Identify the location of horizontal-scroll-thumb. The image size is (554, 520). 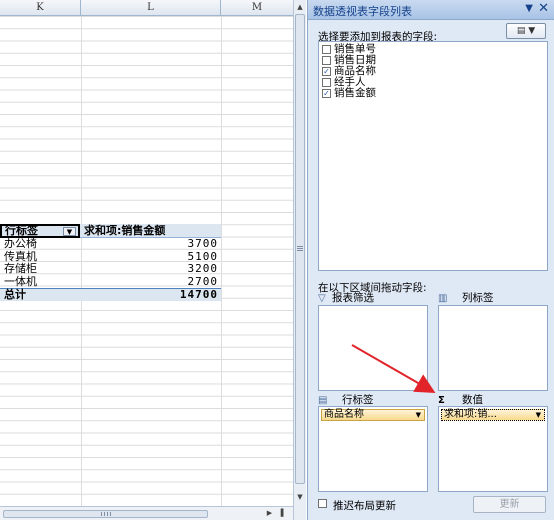
(105, 514).